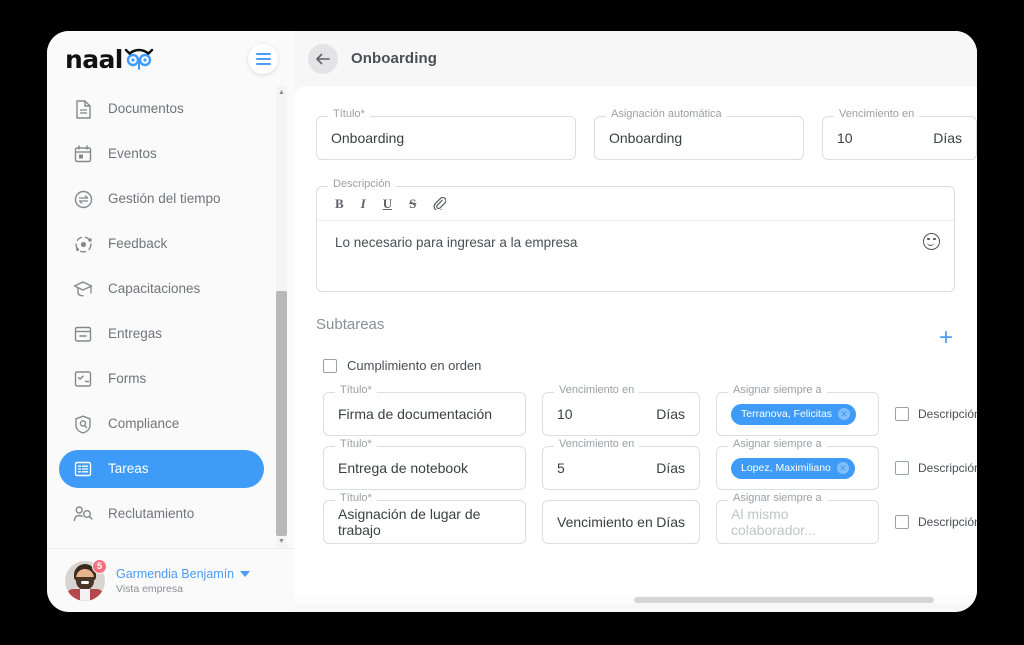  I want to click on sidebar-header: naal, so click(170, 58).